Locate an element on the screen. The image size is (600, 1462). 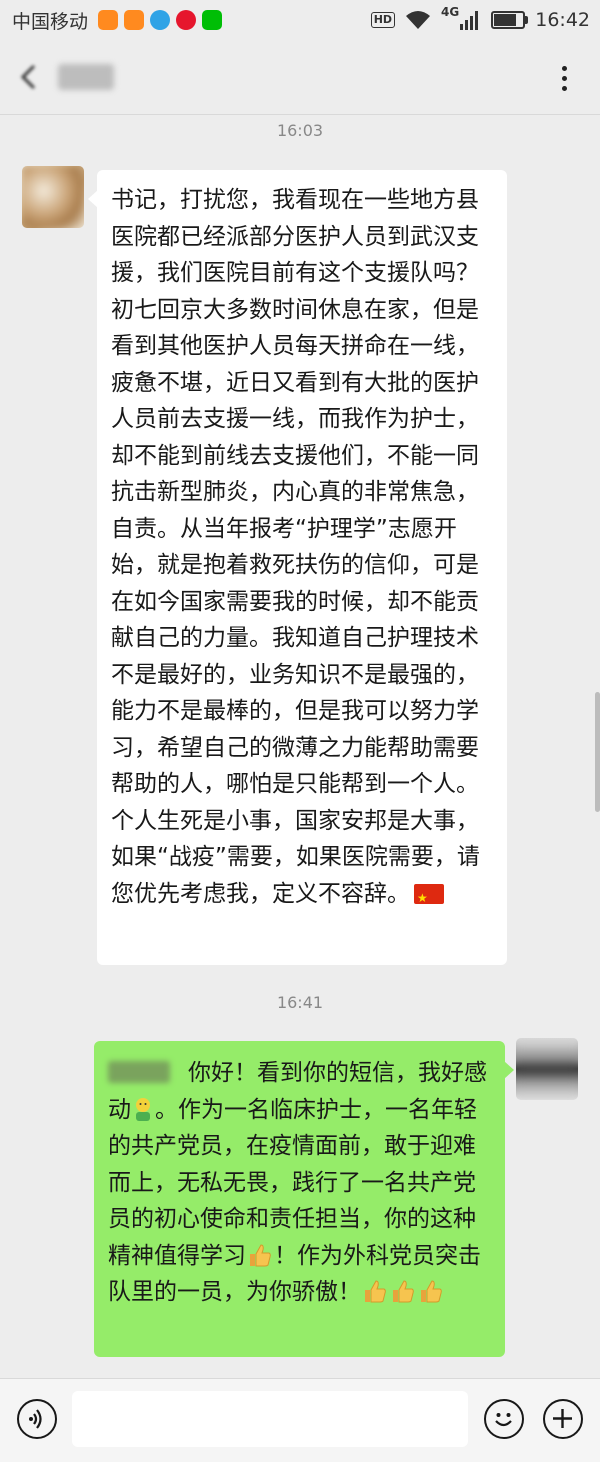
notification-icons is located at coordinates (160, 20).